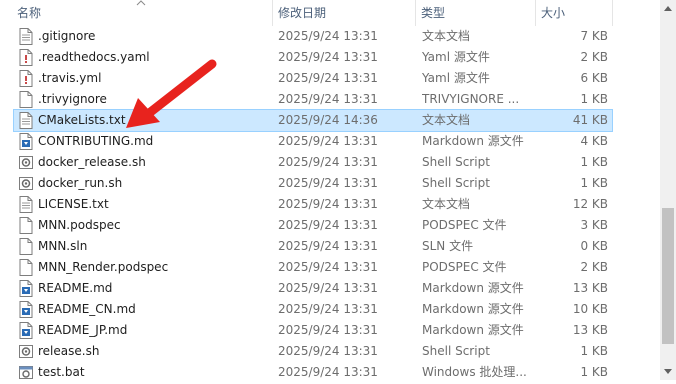  Describe the element at coordinates (590, 120) in the screenshot. I see `file-size: 41 KB` at that location.